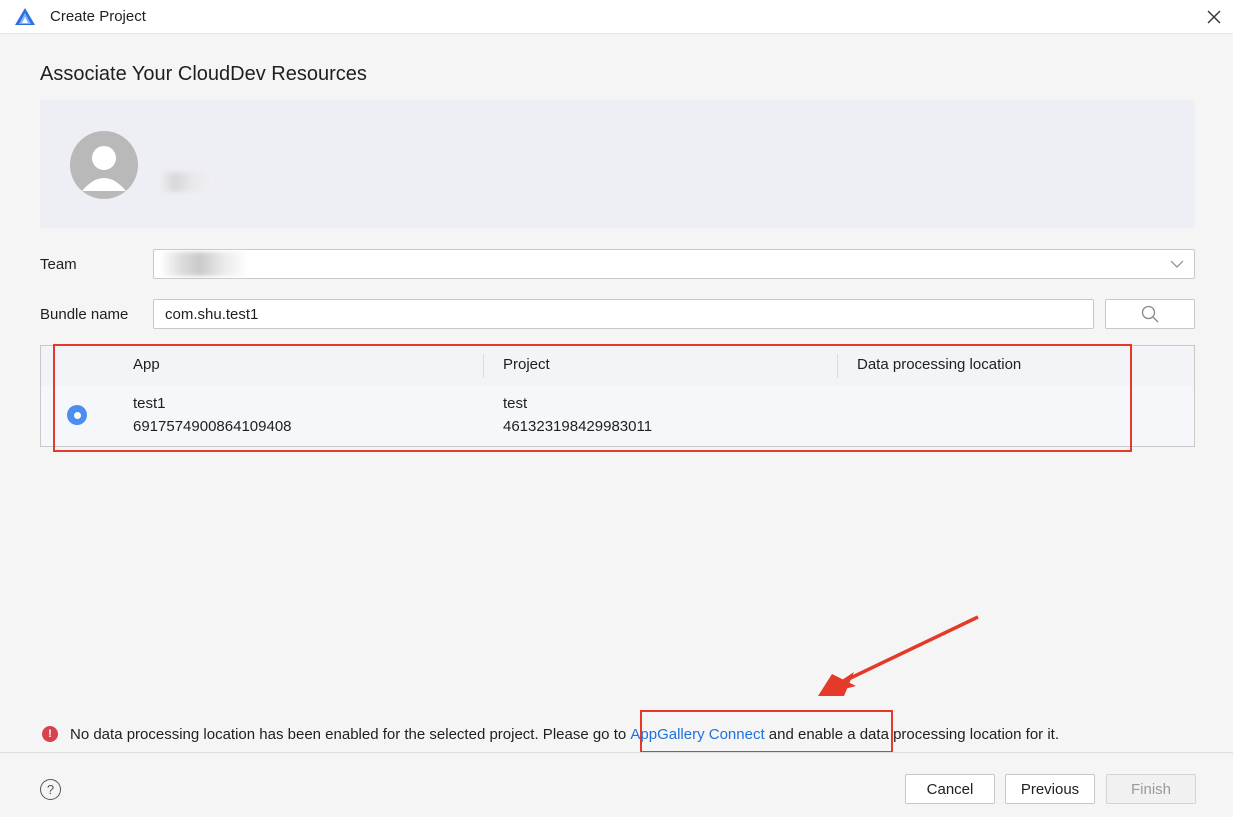 The image size is (1233, 817). I want to click on help-button: ?, so click(50, 789).